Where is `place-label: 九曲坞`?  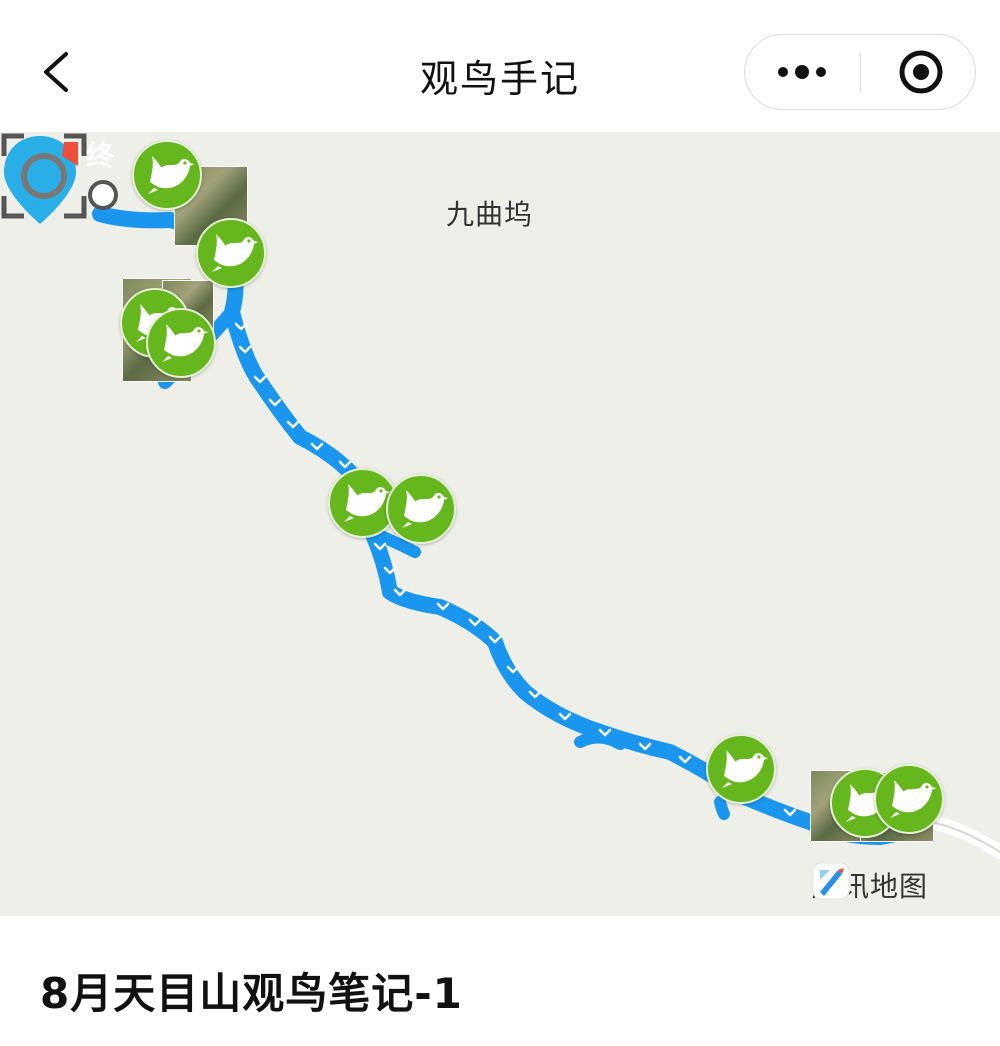 place-label: 九曲坞 is located at coordinates (490, 214).